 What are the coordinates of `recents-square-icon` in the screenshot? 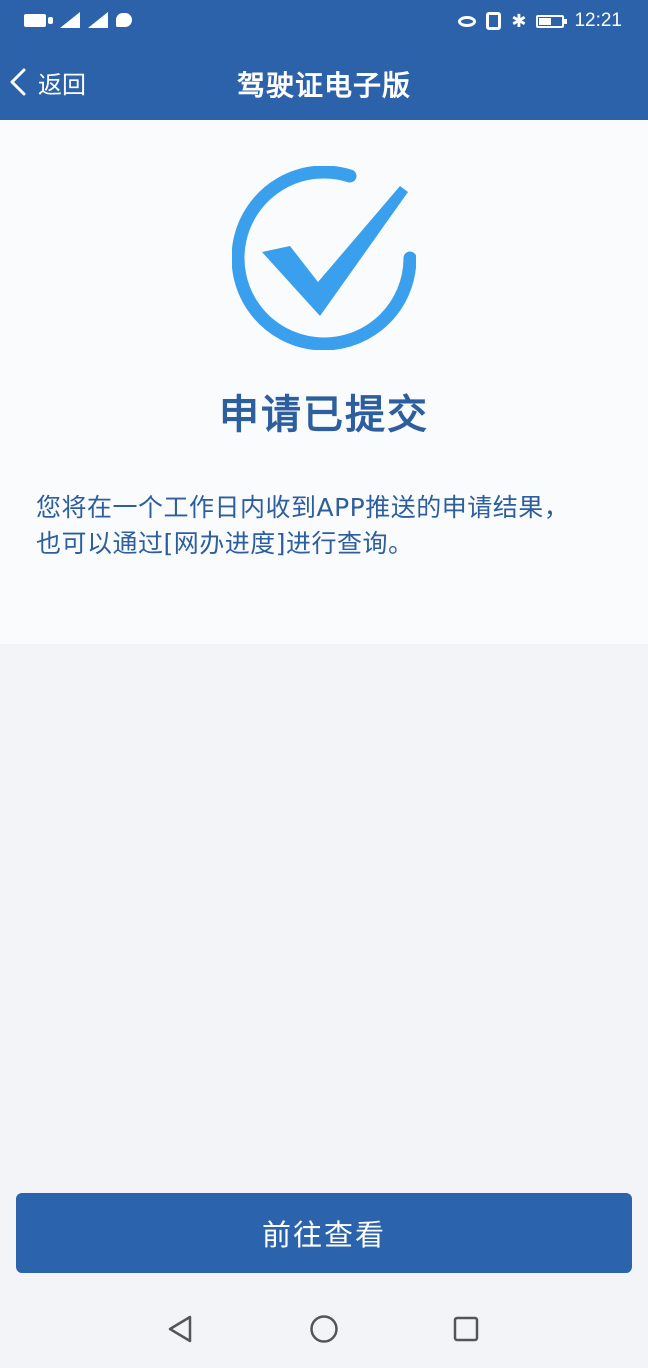 It's located at (466, 1329).